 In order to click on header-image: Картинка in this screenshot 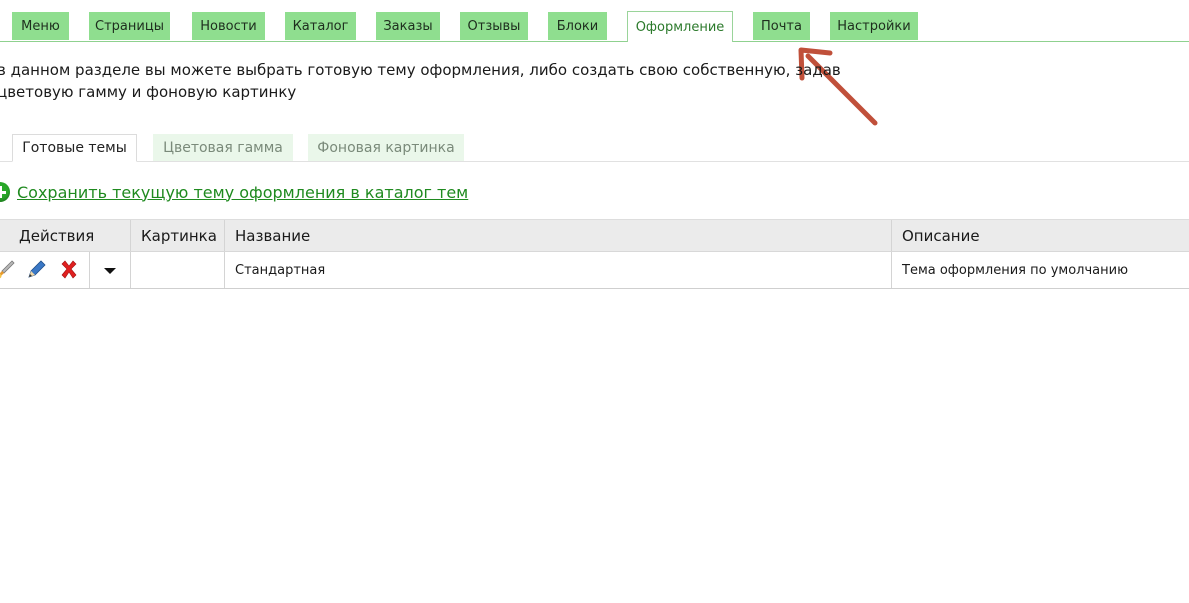, I will do `click(179, 235)`.